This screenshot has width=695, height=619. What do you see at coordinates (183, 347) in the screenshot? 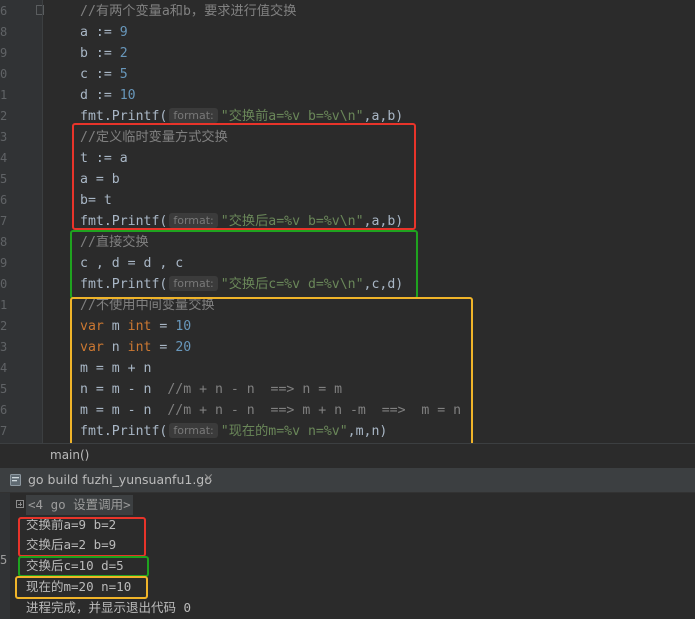
I see `number-literal: 20` at bounding box center [183, 347].